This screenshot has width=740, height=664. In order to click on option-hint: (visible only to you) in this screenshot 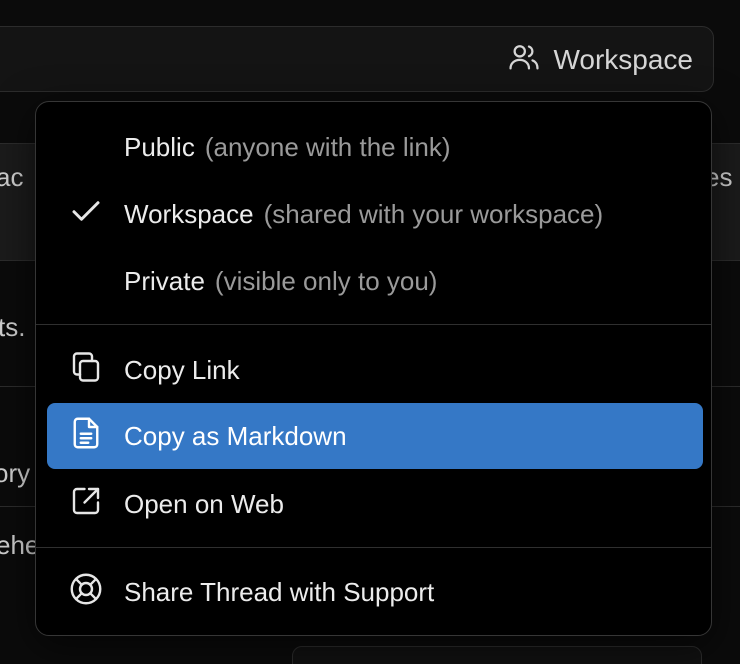, I will do `click(326, 280)`.